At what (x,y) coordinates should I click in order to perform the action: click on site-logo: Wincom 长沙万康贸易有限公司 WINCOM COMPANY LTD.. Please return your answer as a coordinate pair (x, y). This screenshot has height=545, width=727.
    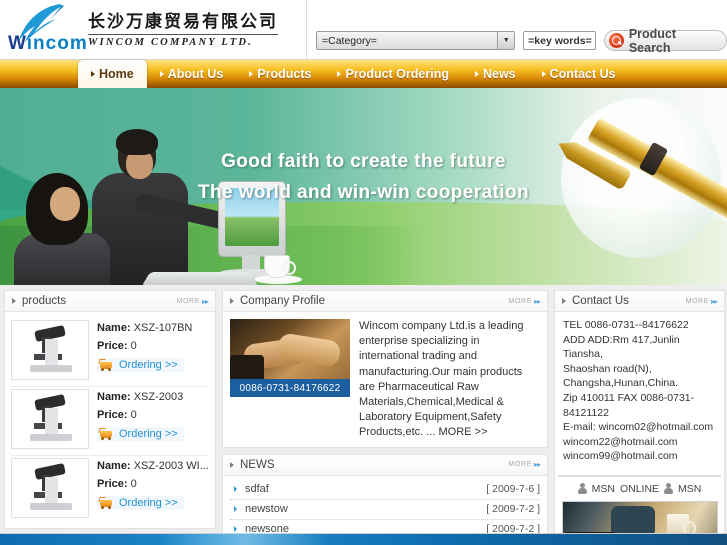
    Looking at the image, I should click on (154, 30).